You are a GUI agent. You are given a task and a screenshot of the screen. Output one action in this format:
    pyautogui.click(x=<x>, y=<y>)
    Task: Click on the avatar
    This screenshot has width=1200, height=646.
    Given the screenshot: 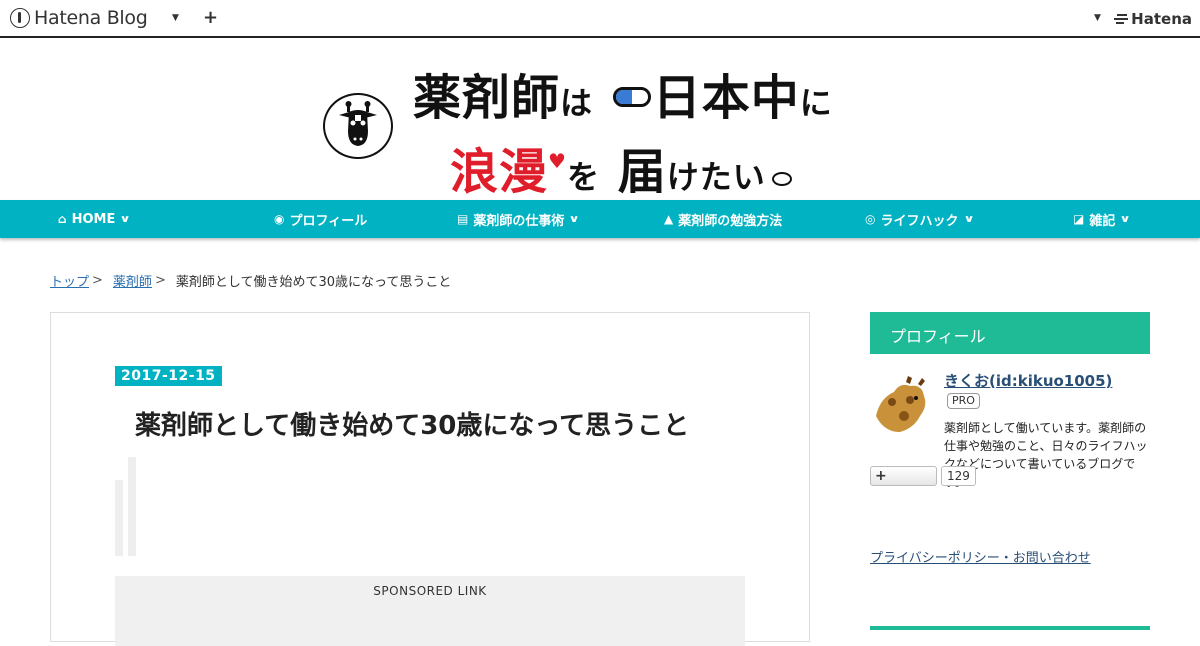 What is the action you would take?
    pyautogui.click(x=901, y=405)
    